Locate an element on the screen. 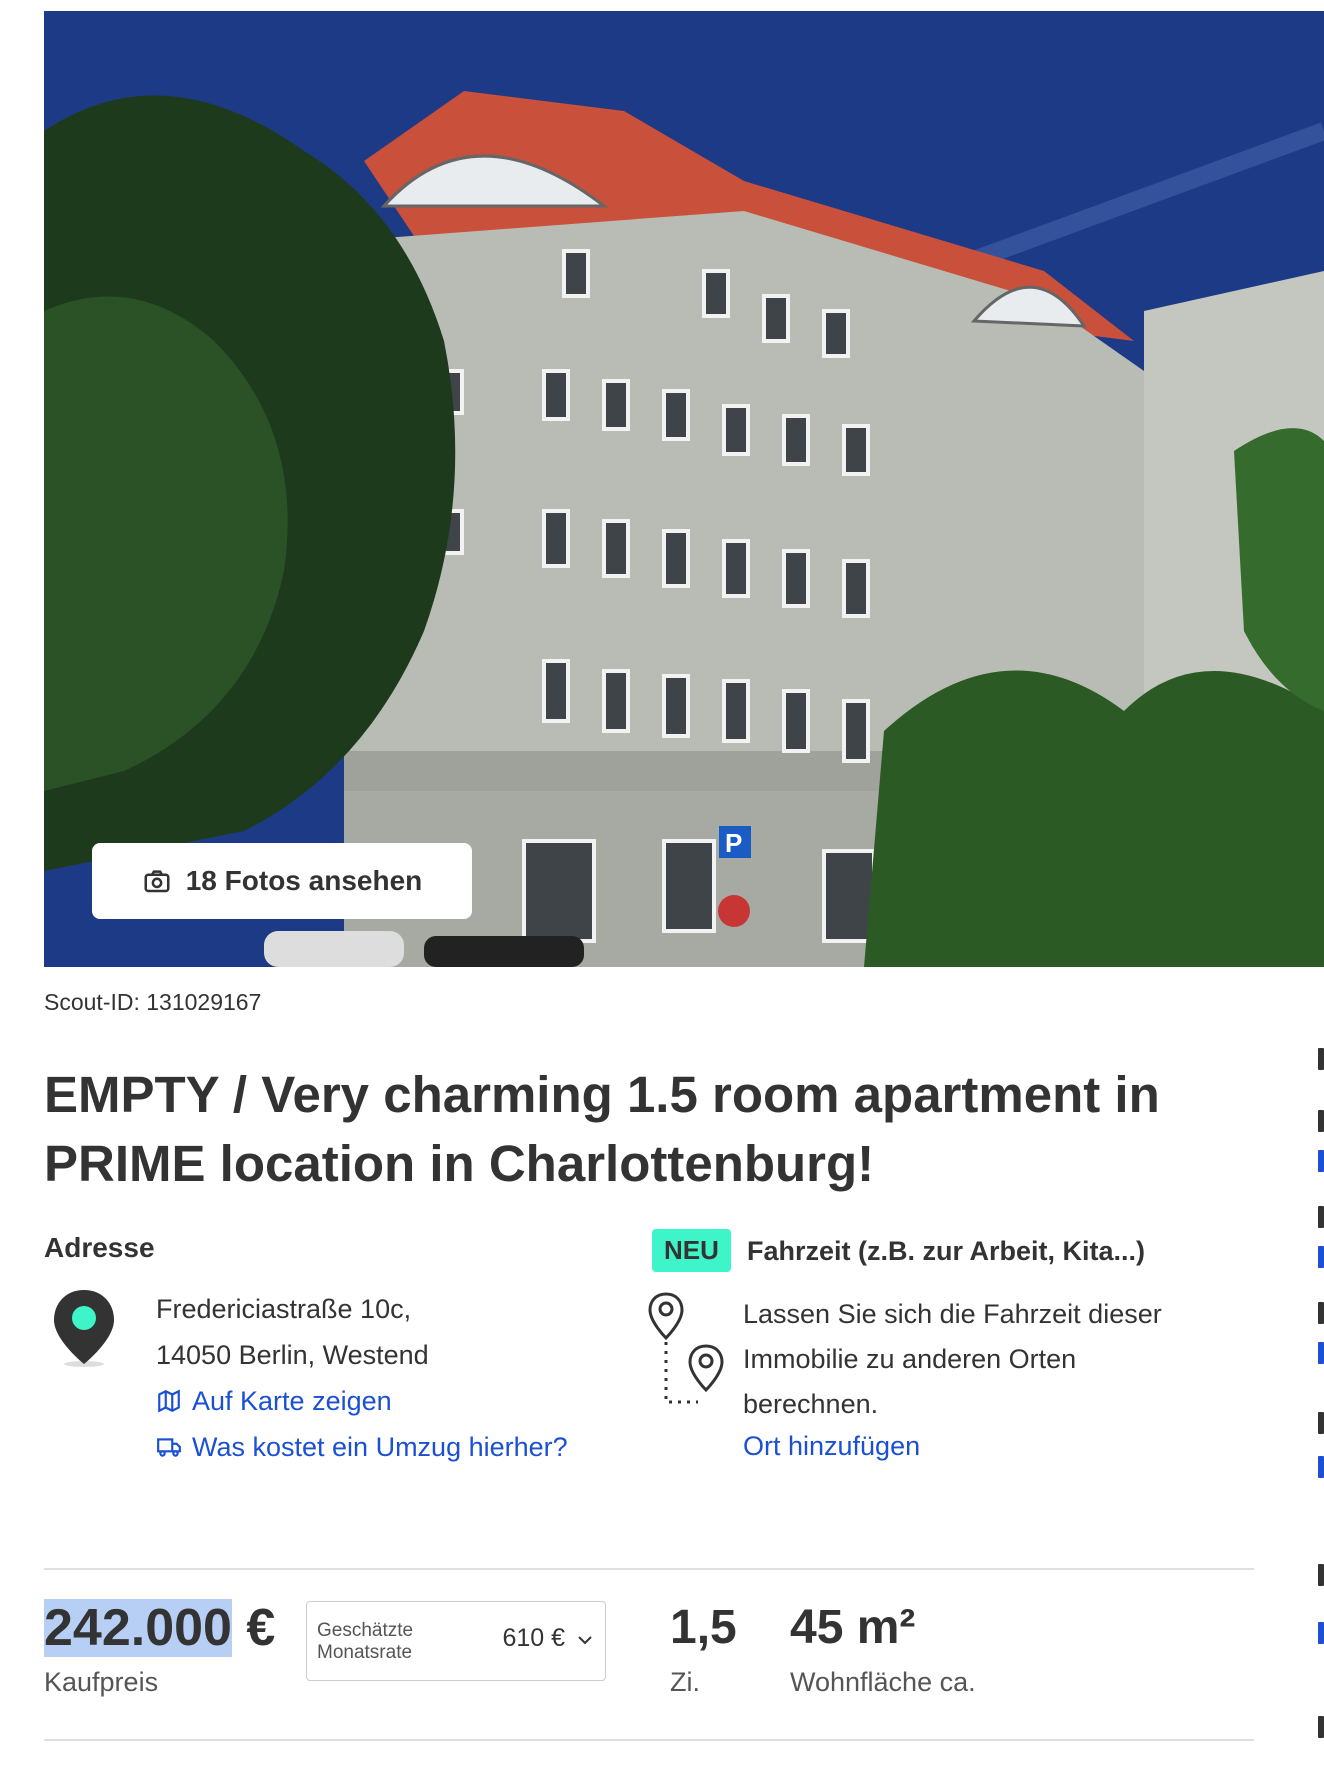 Image resolution: width=1324 pixels, height=1776 pixels. monthly-rate-label: Geschätzte Monatsrate is located at coordinates (365, 1641).